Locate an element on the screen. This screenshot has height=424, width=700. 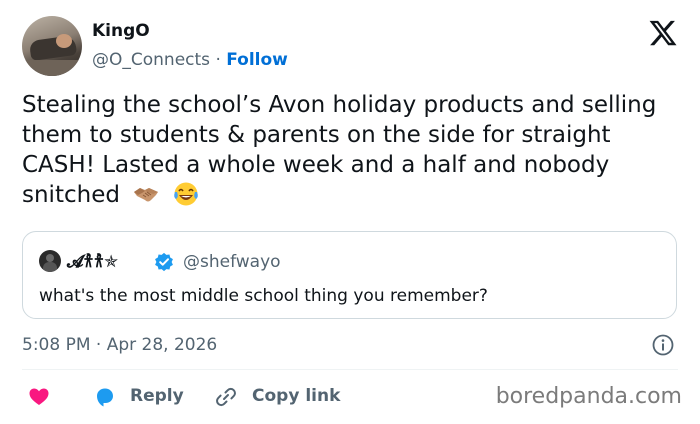
follow-button: Follow is located at coordinates (257, 60).